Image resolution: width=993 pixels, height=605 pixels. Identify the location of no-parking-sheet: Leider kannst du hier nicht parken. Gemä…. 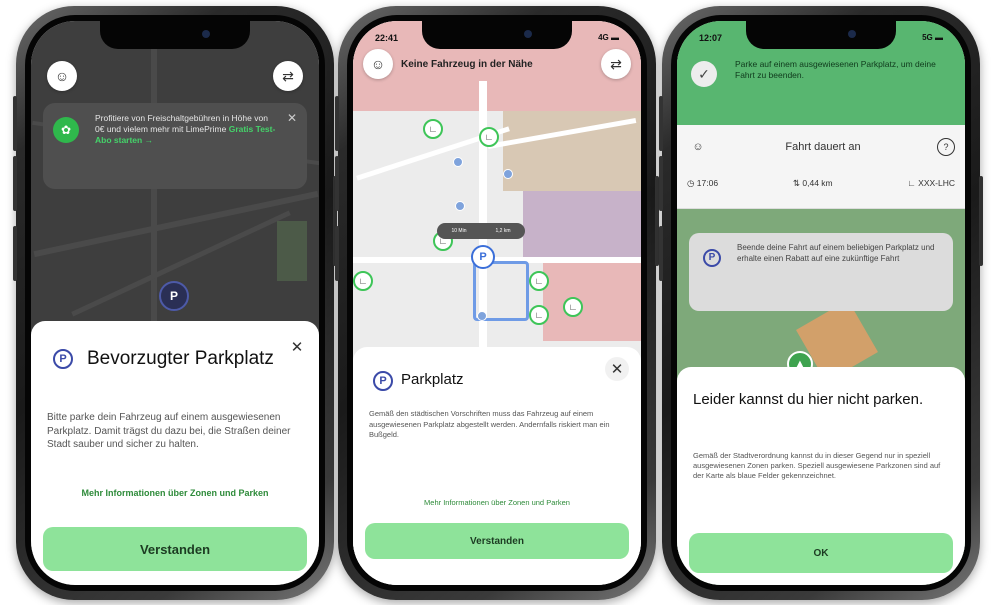
(821, 476).